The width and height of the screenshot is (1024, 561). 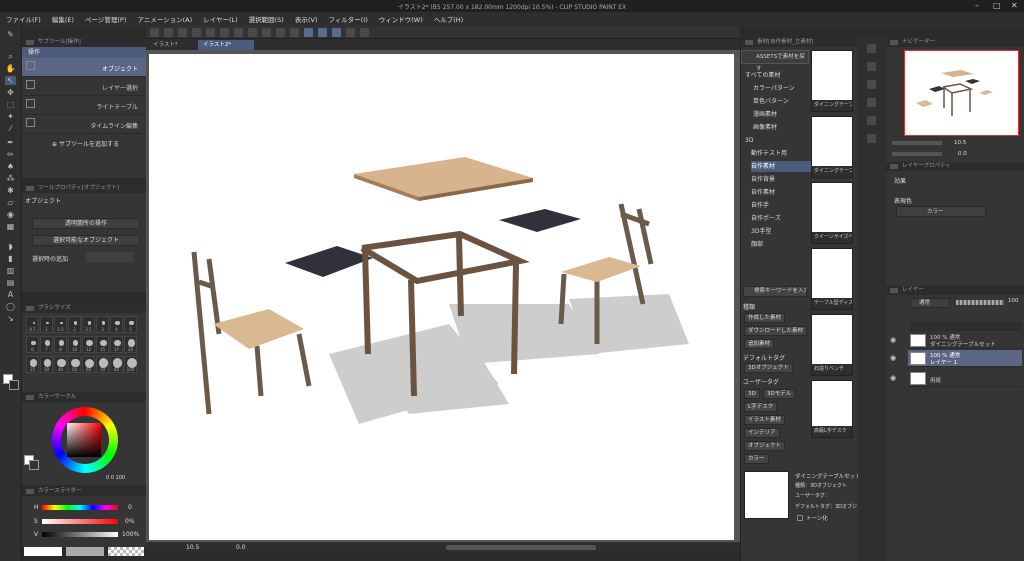 What do you see at coordinates (783, 88) in the screenshot?
I see `tree-item: カラーパターン` at bounding box center [783, 88].